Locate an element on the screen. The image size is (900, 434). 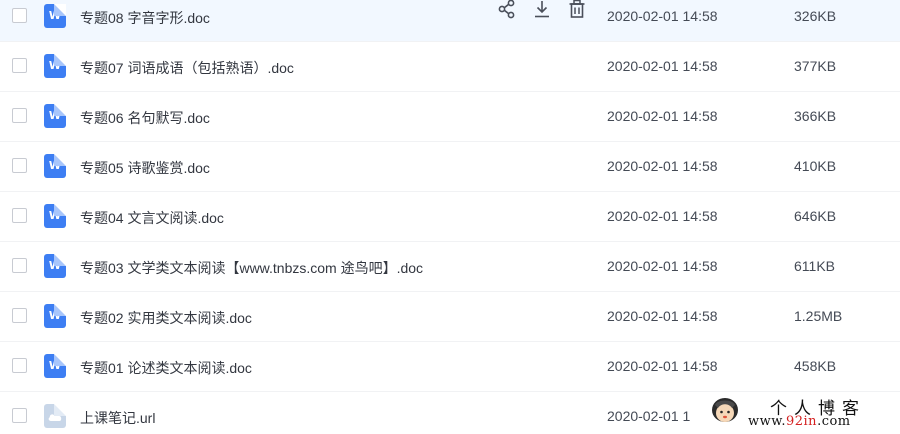
file-name: 专题04 文言文阅读.doc is located at coordinates (152, 218).